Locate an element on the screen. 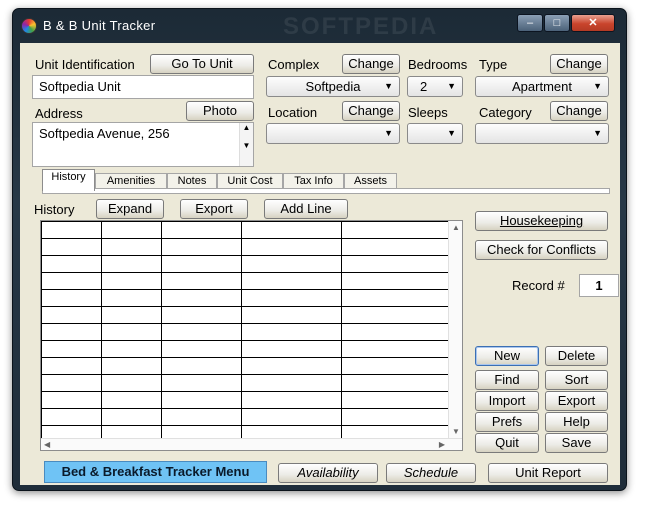 The height and width of the screenshot is (510, 648). find-button: Find is located at coordinates (507, 380).